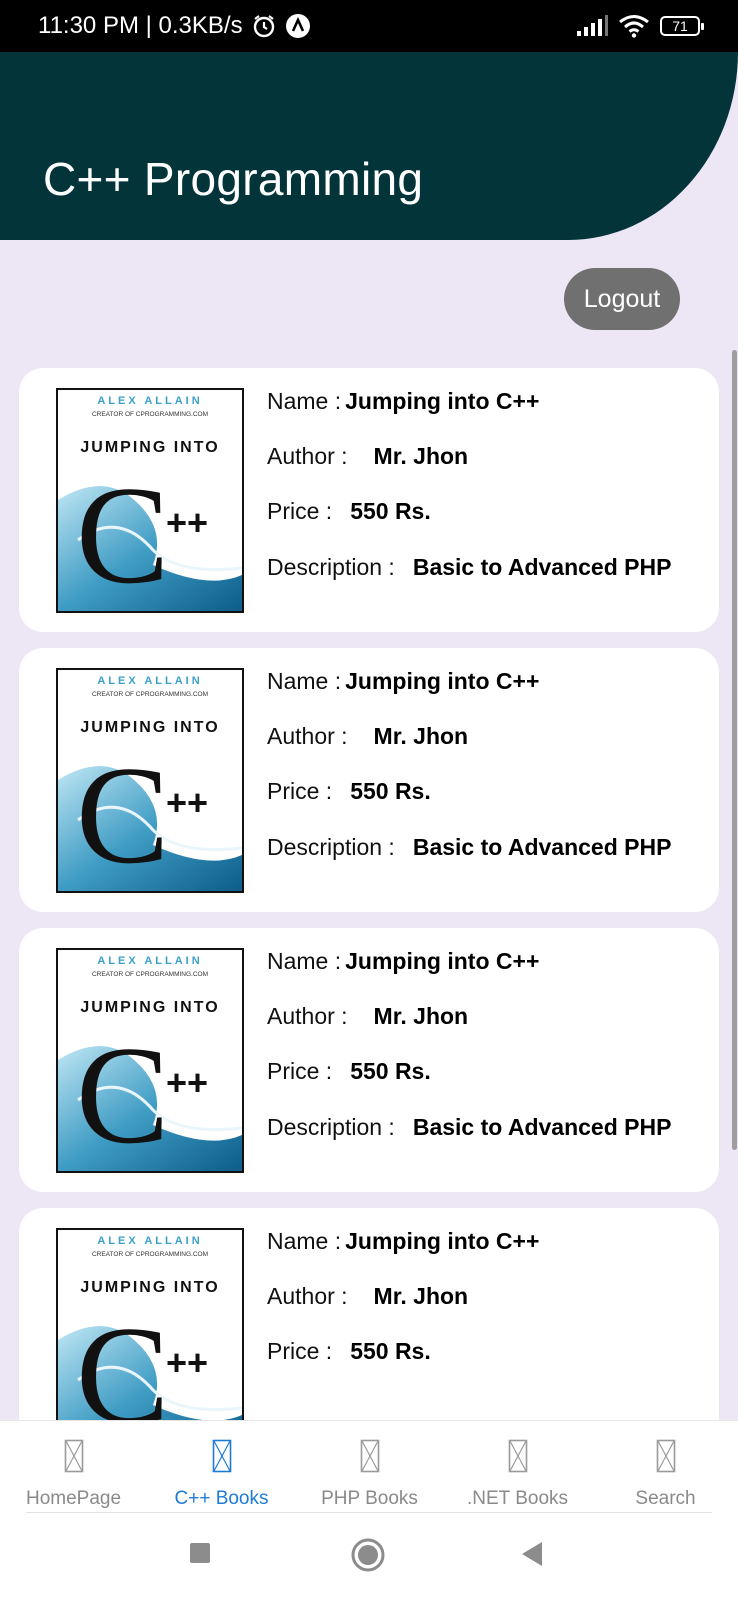  I want to click on wifi-icon, so click(634, 26).